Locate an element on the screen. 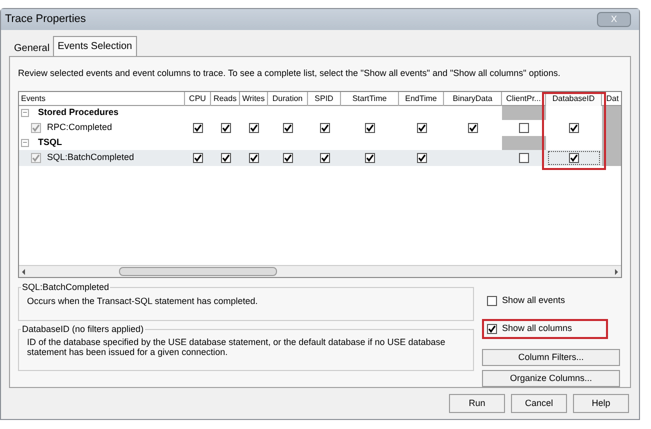 The height and width of the screenshot is (429, 651). tab: Events Selection is located at coordinates (95, 46).